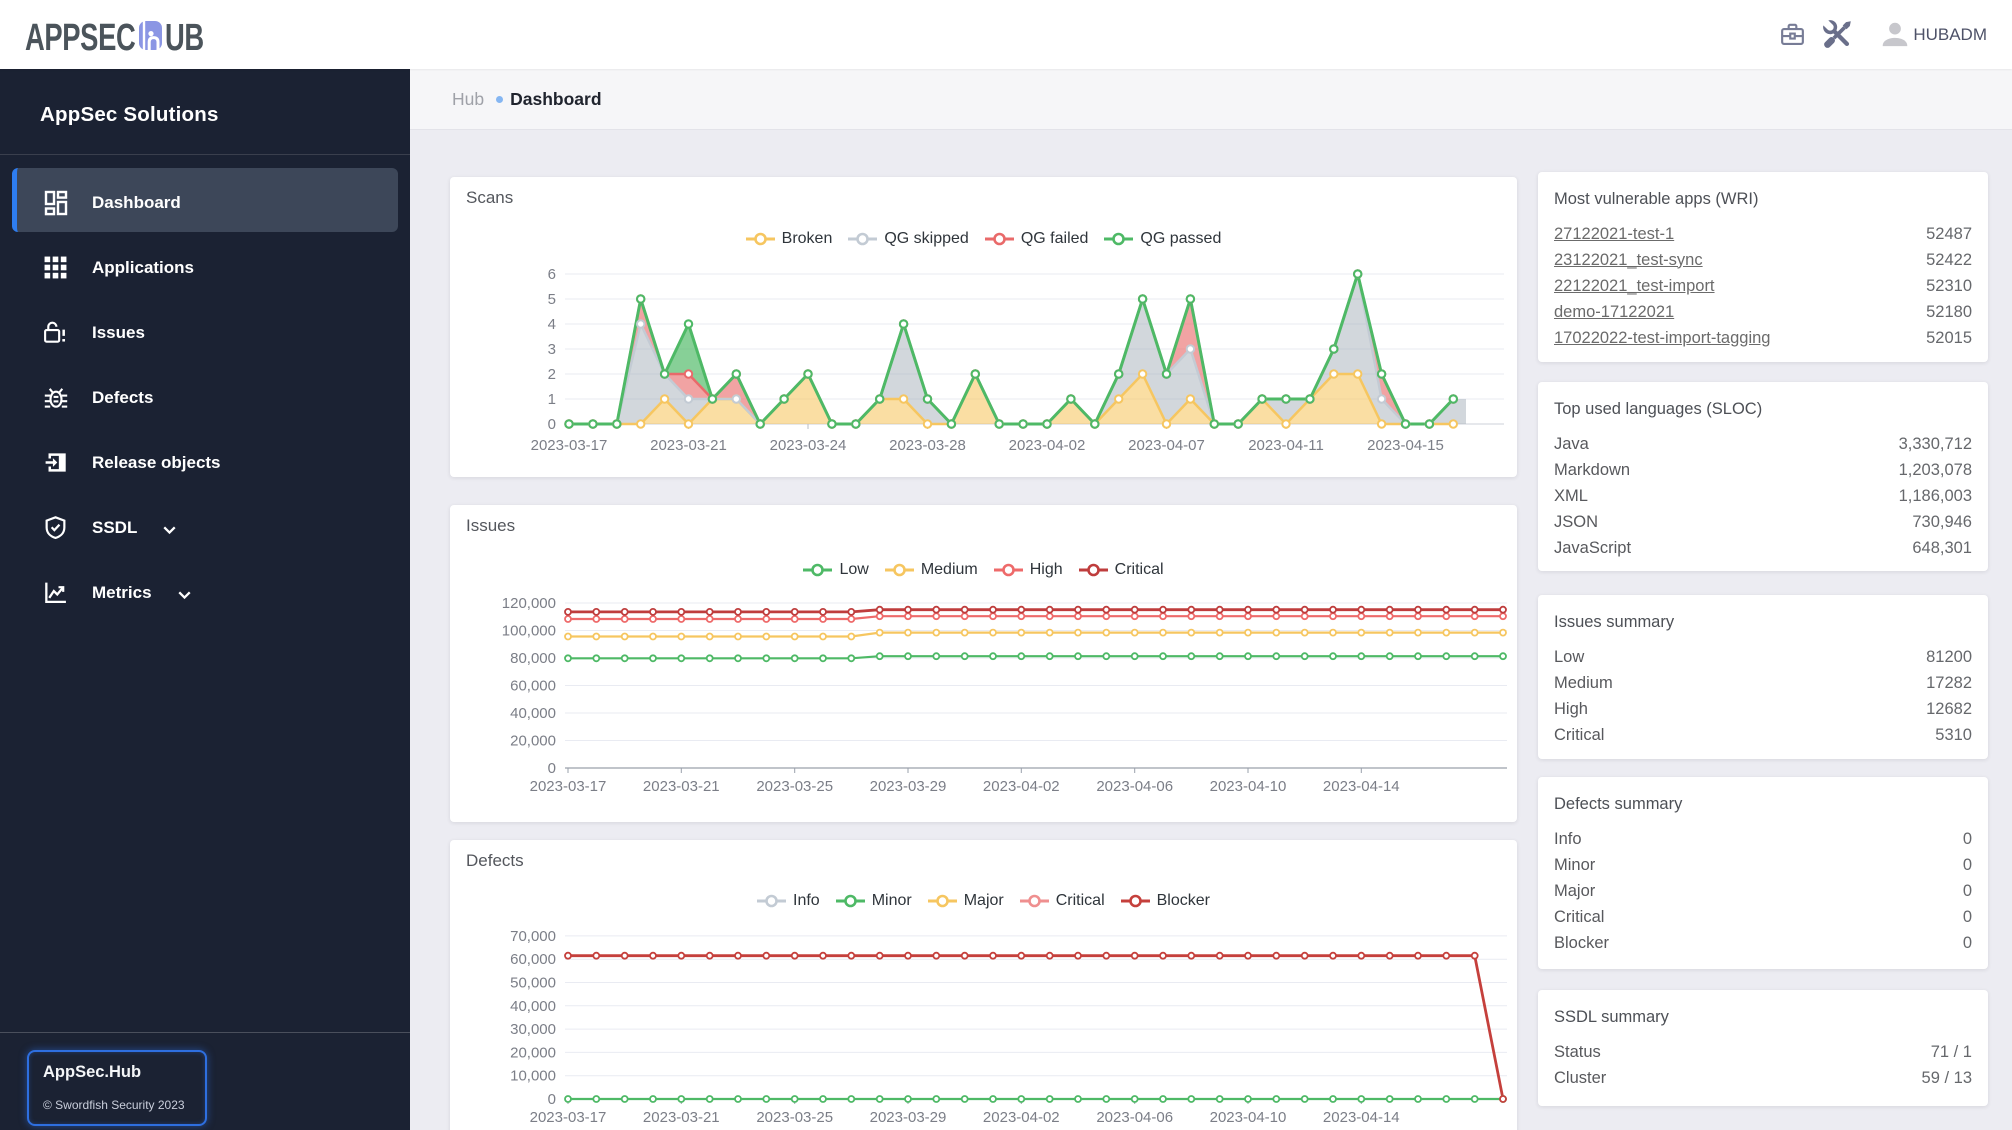  Describe the element at coordinates (533, 658) in the screenshot. I see `svg-text: 80,000` at that location.